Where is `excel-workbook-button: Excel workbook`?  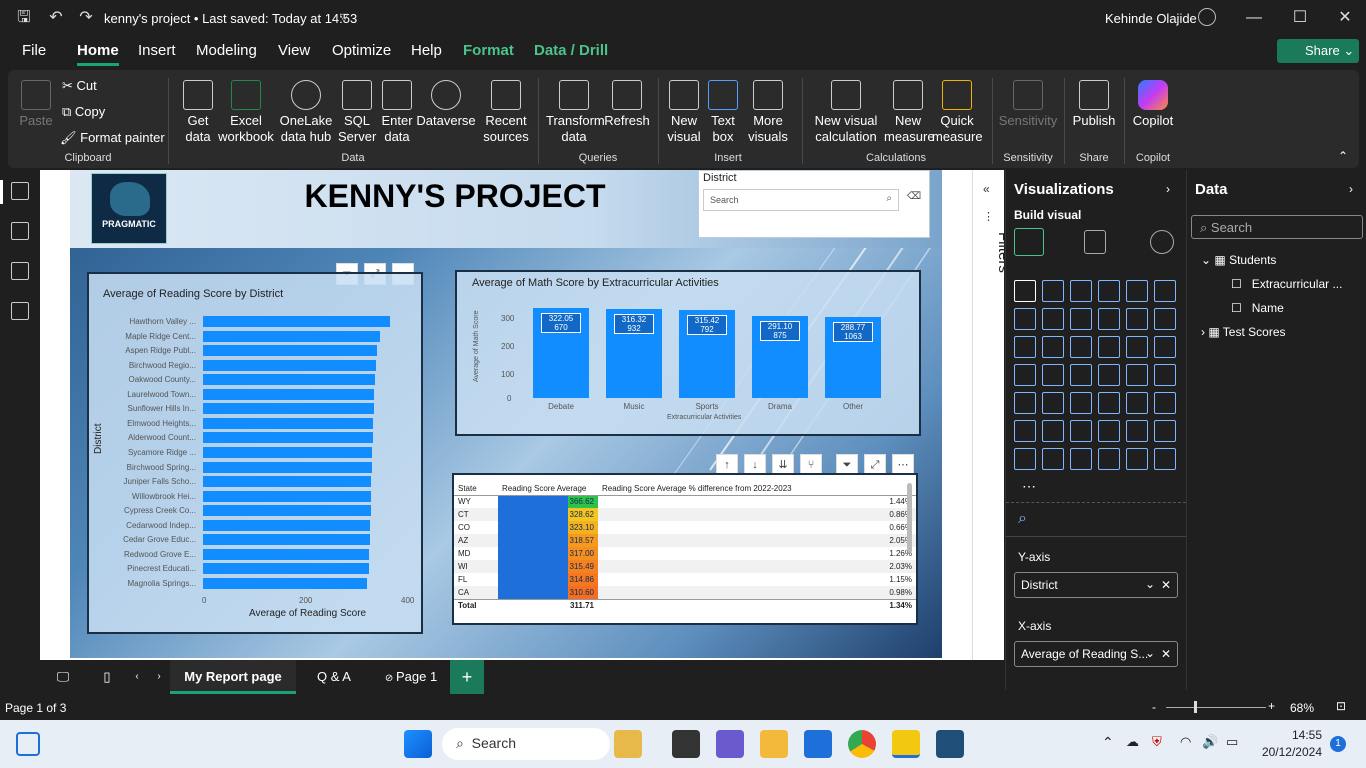
excel-workbook-button: Excel workbook is located at coordinates (246, 112).